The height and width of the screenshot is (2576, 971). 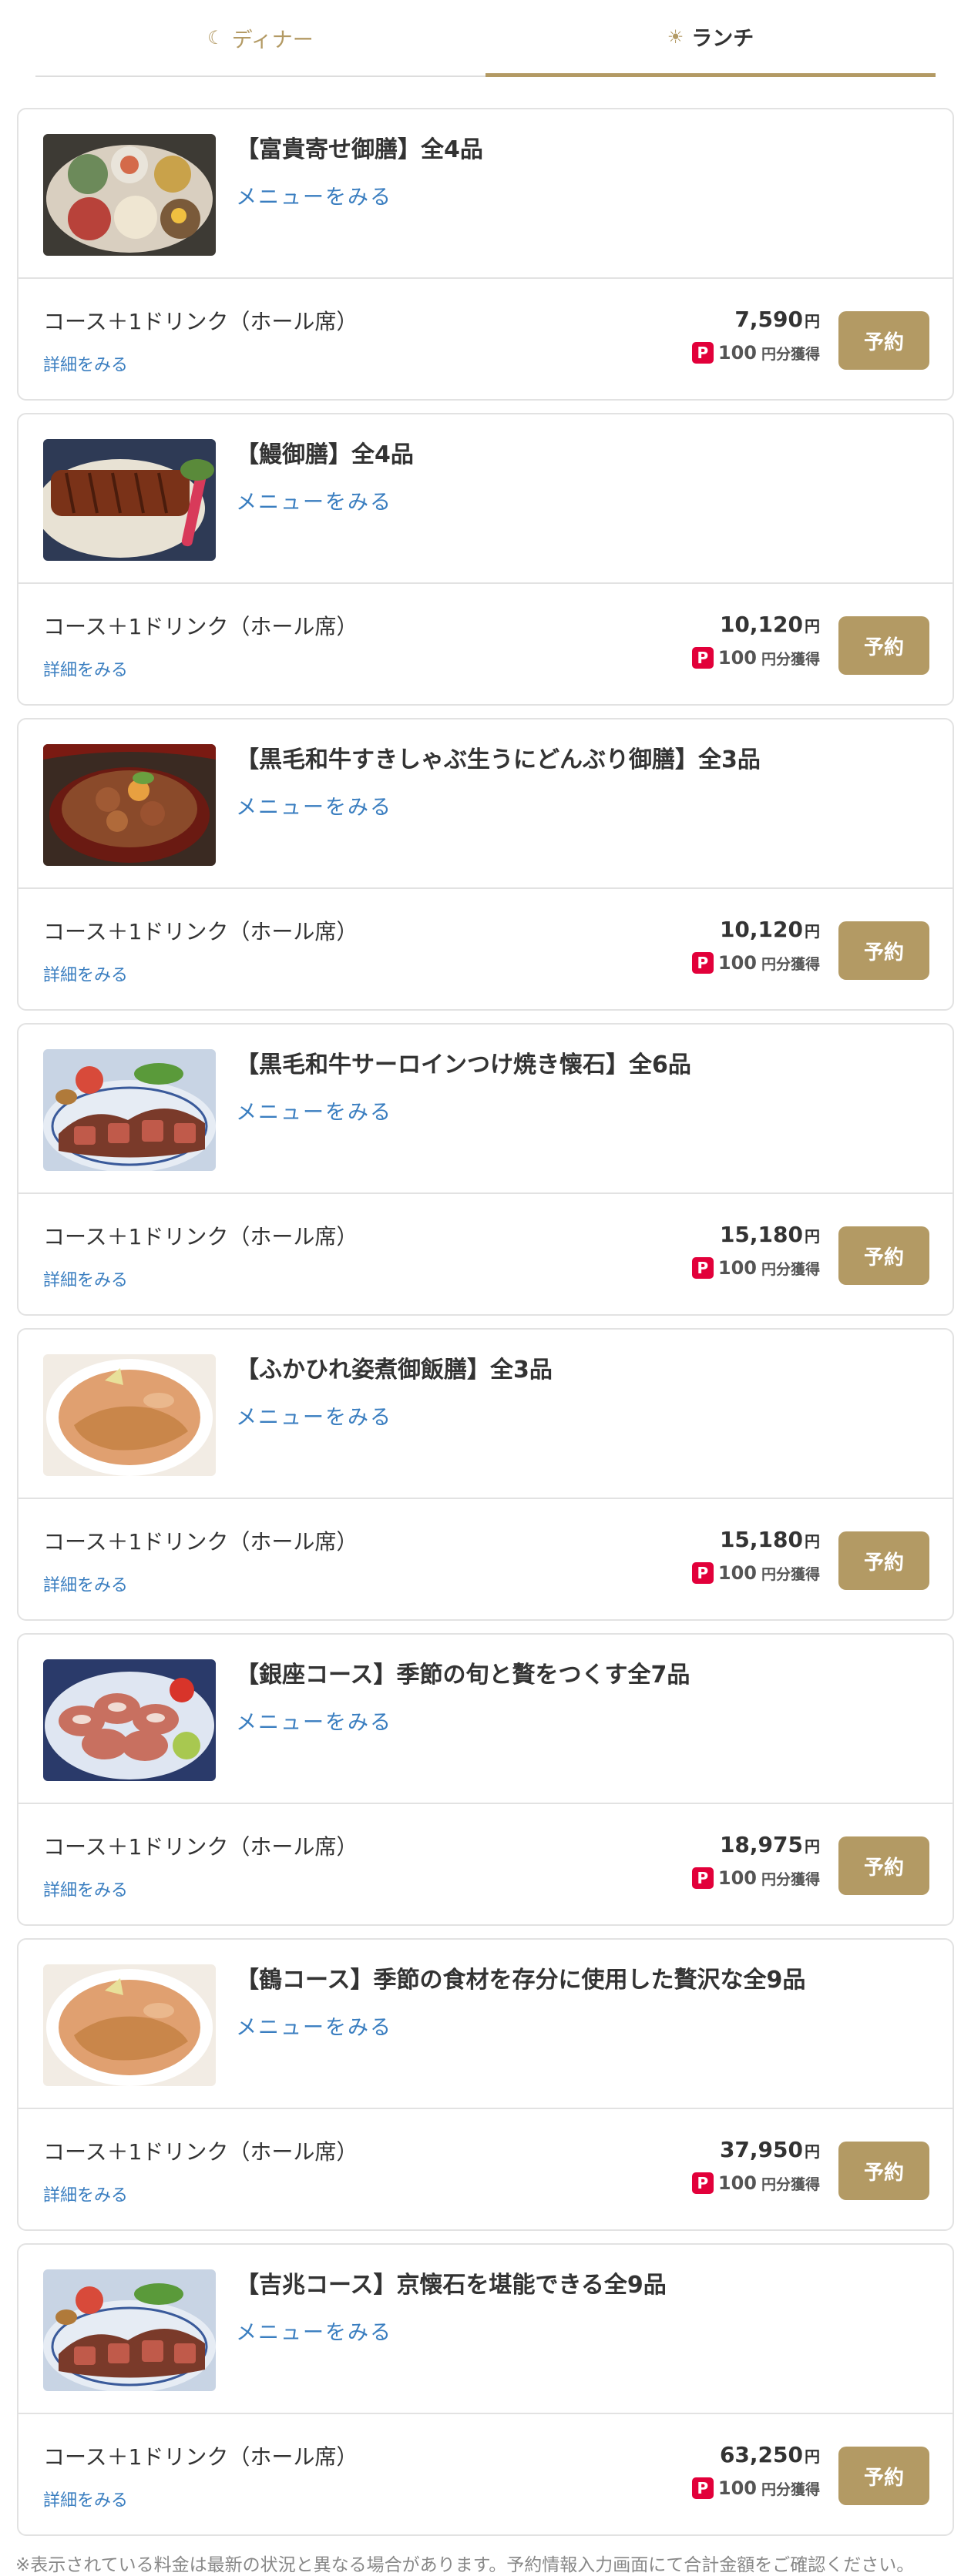 What do you see at coordinates (485, 1109) in the screenshot?
I see `course-header: 【黒毛和牛サーロインつけ焼き懐石】全6品 メニューをみる` at bounding box center [485, 1109].